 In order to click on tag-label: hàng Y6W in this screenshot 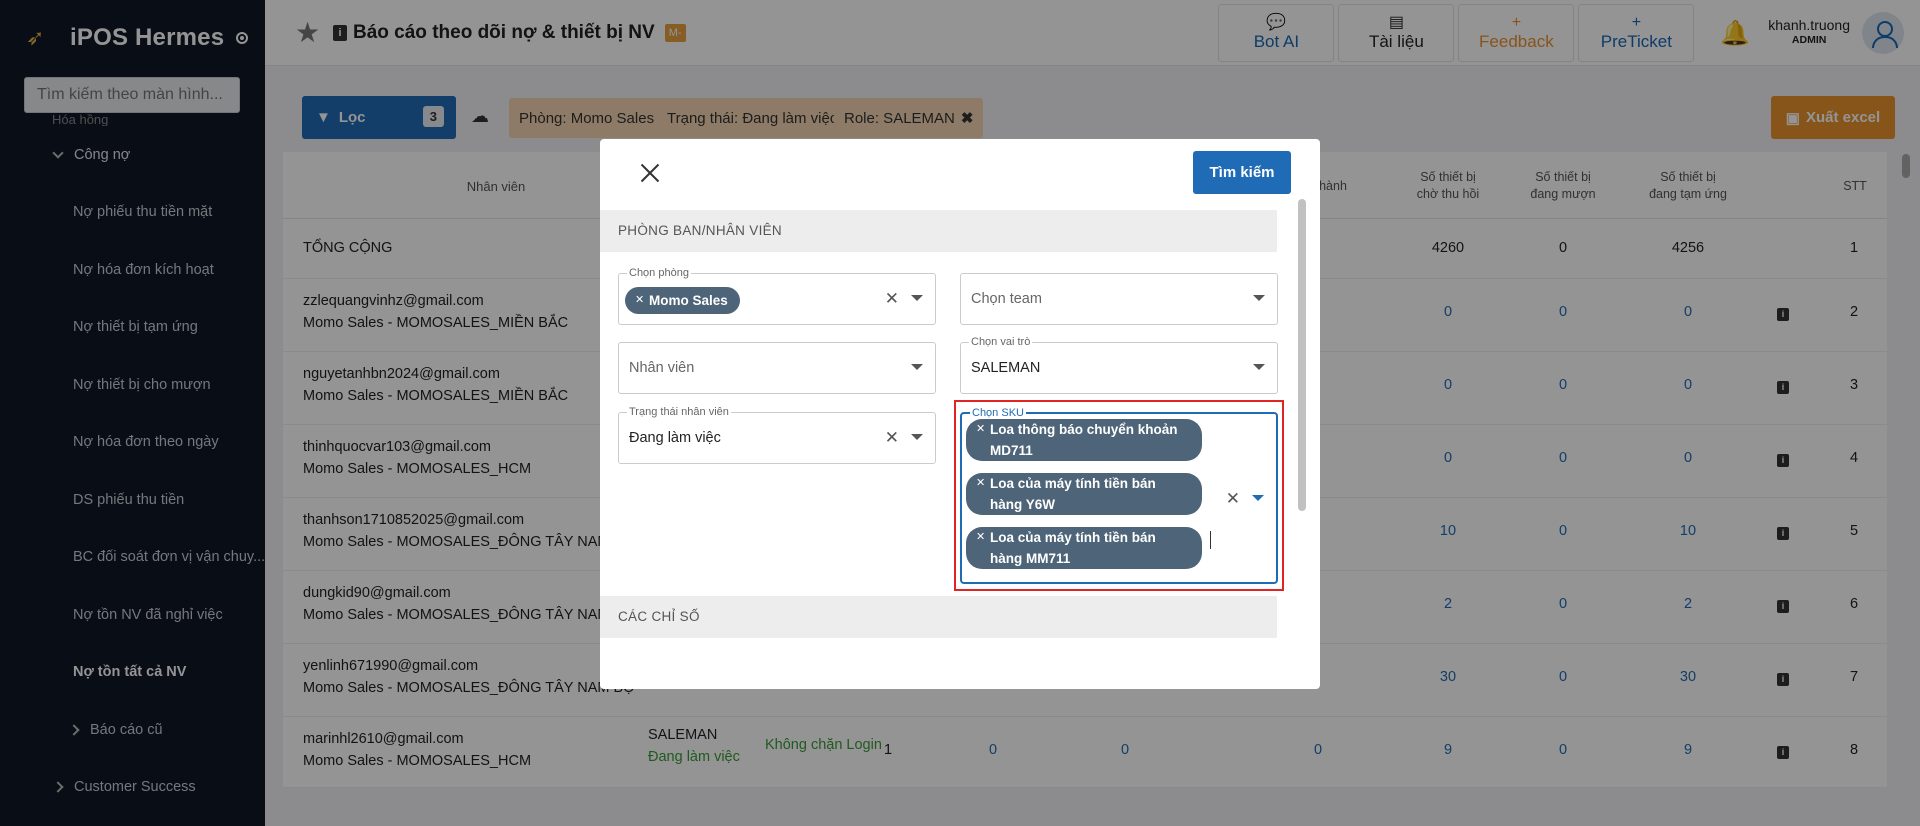, I will do `click(1023, 504)`.